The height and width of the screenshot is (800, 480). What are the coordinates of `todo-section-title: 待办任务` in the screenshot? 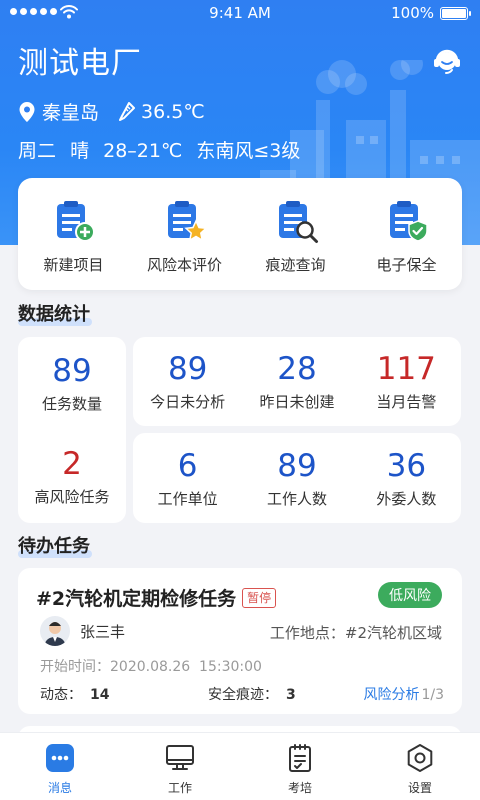 It's located at (55, 547).